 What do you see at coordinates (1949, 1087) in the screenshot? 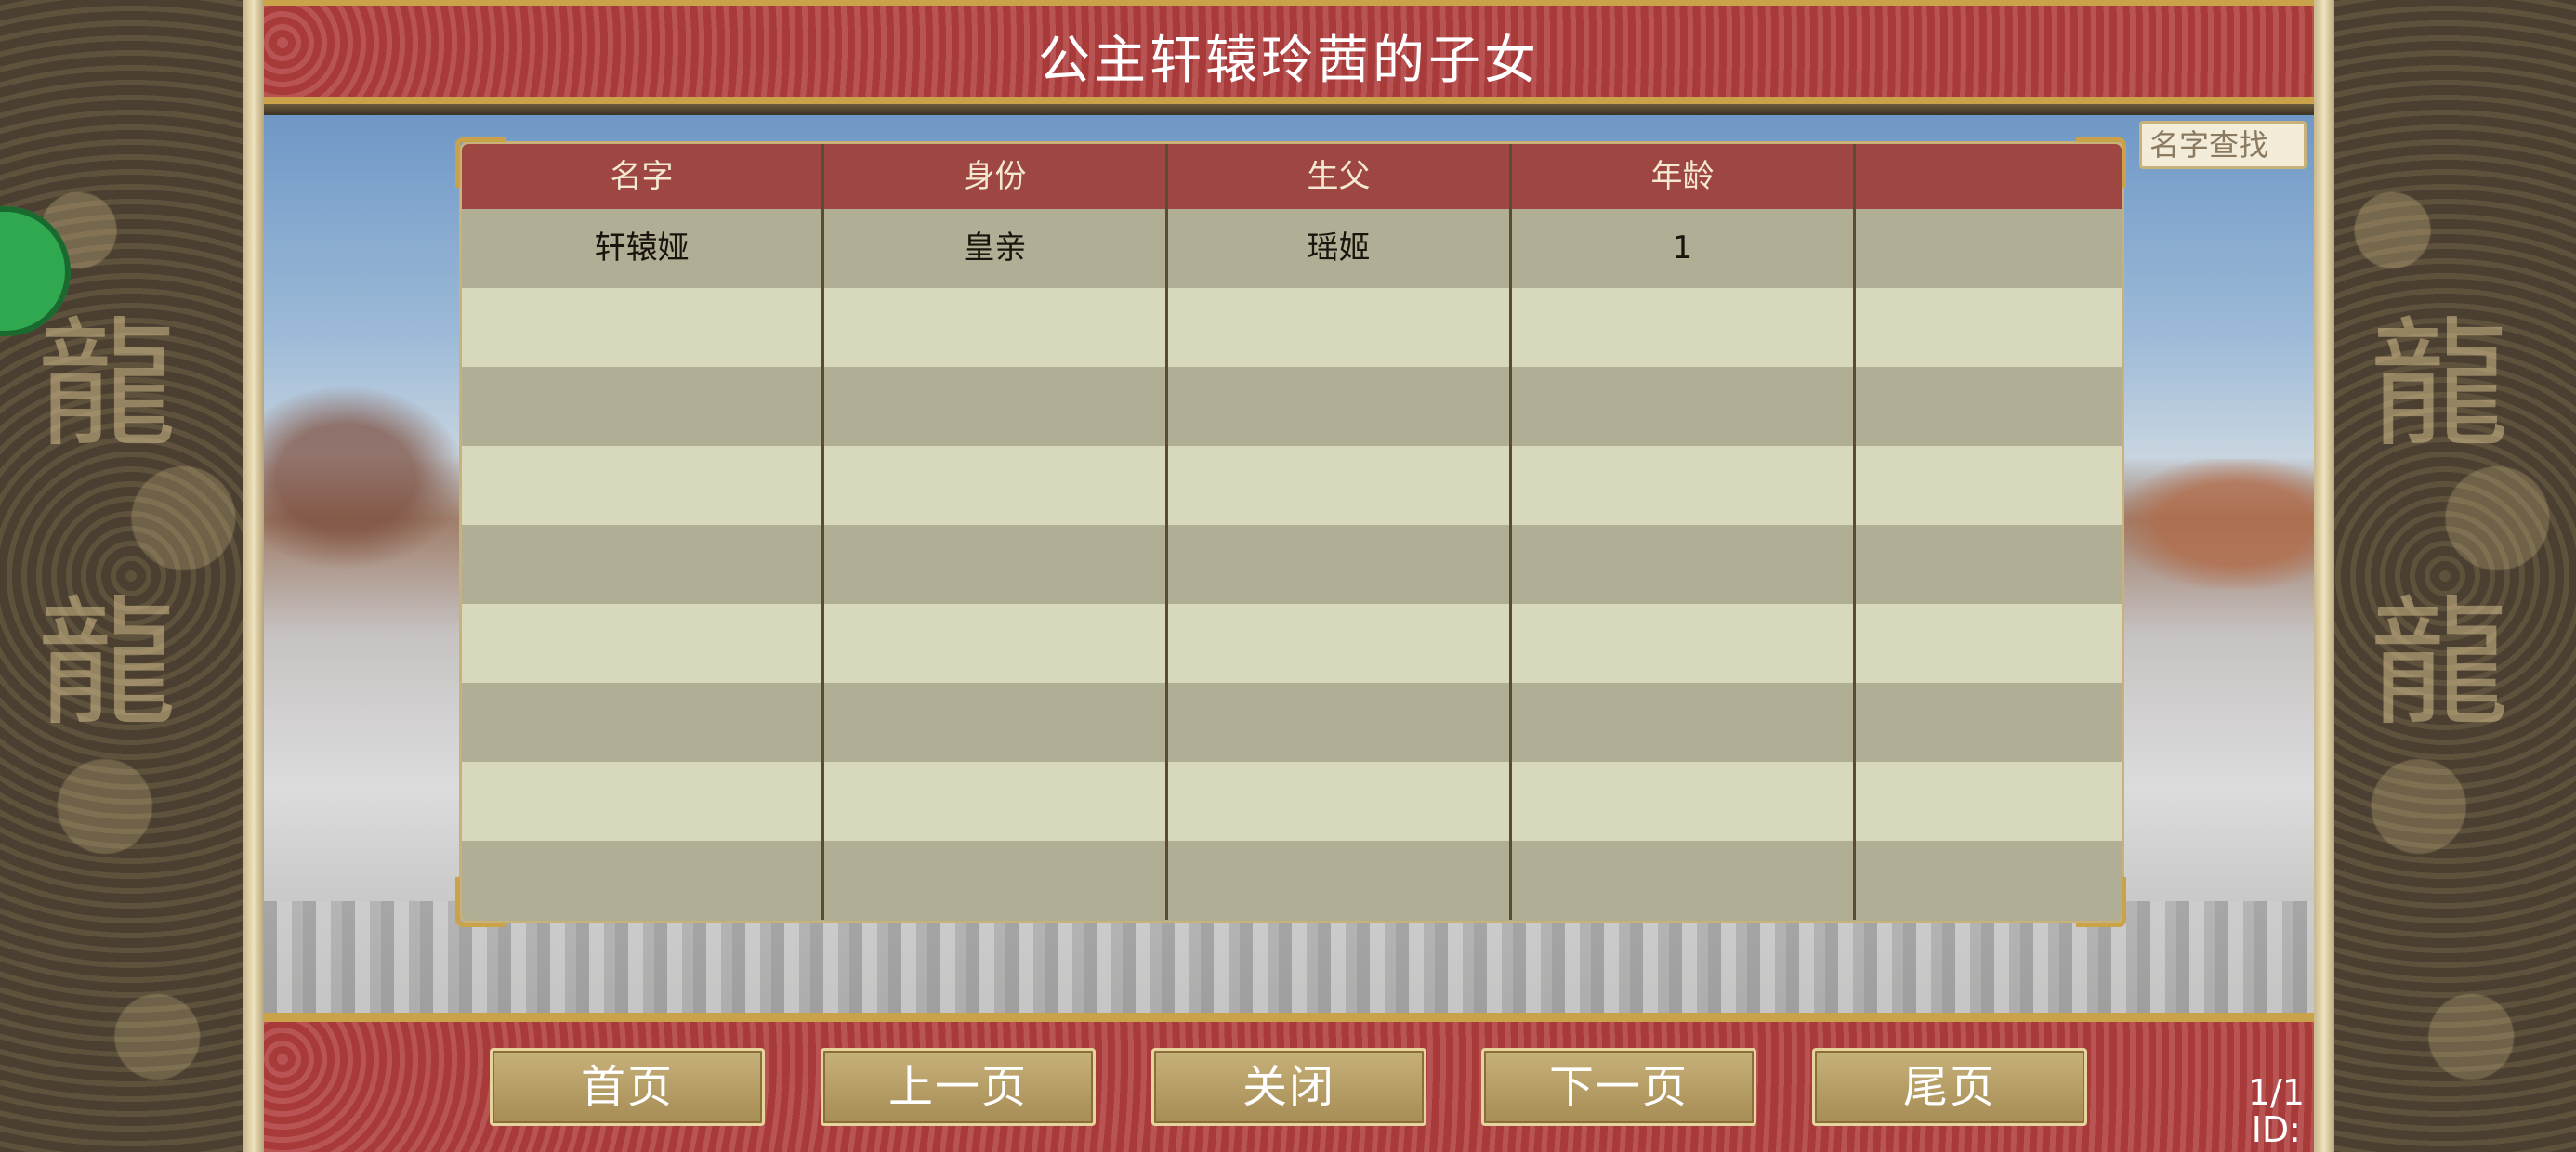
I see `last-page-button: 尾页` at bounding box center [1949, 1087].